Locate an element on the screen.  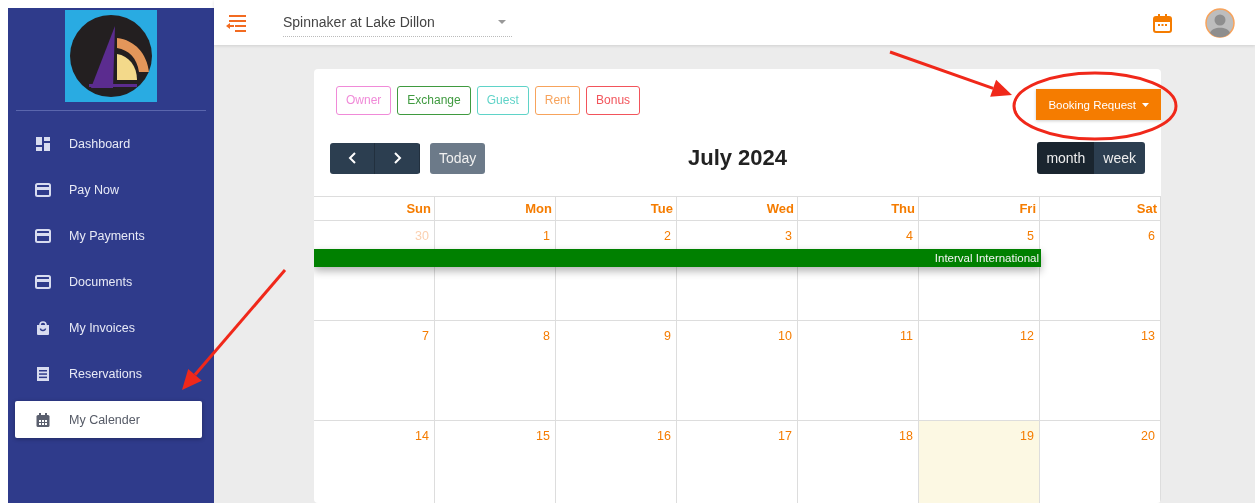
weekday-header: Sat is located at coordinates (1100, 209).